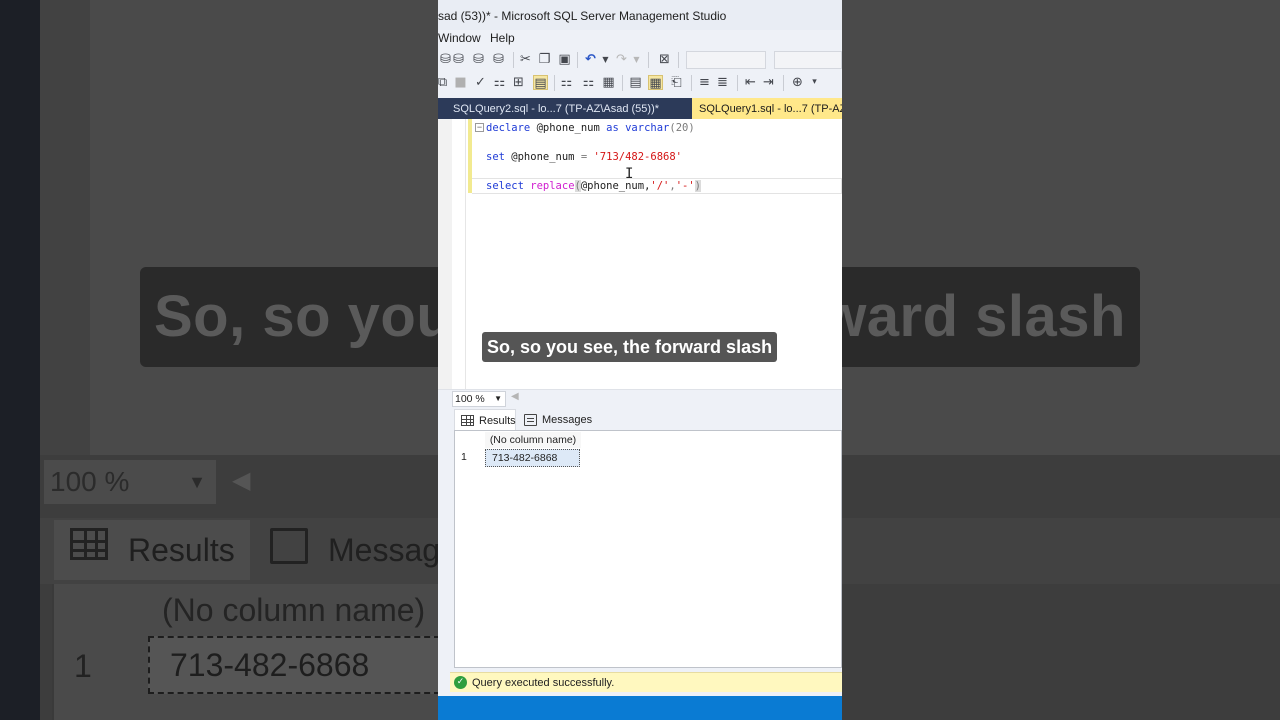 The image size is (1280, 720). Describe the element at coordinates (197, 482) in the screenshot. I see `bg-chevron-down-icon: ▼` at that location.